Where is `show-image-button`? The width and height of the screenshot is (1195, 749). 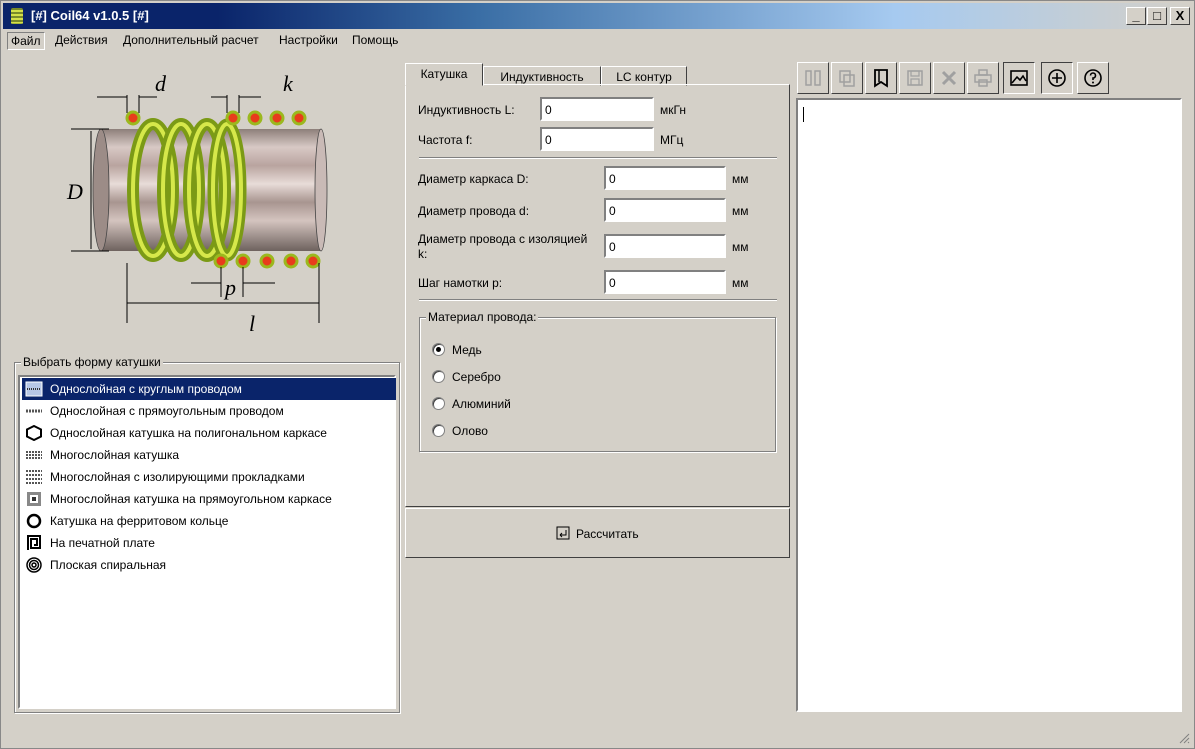 show-image-button is located at coordinates (1019, 78).